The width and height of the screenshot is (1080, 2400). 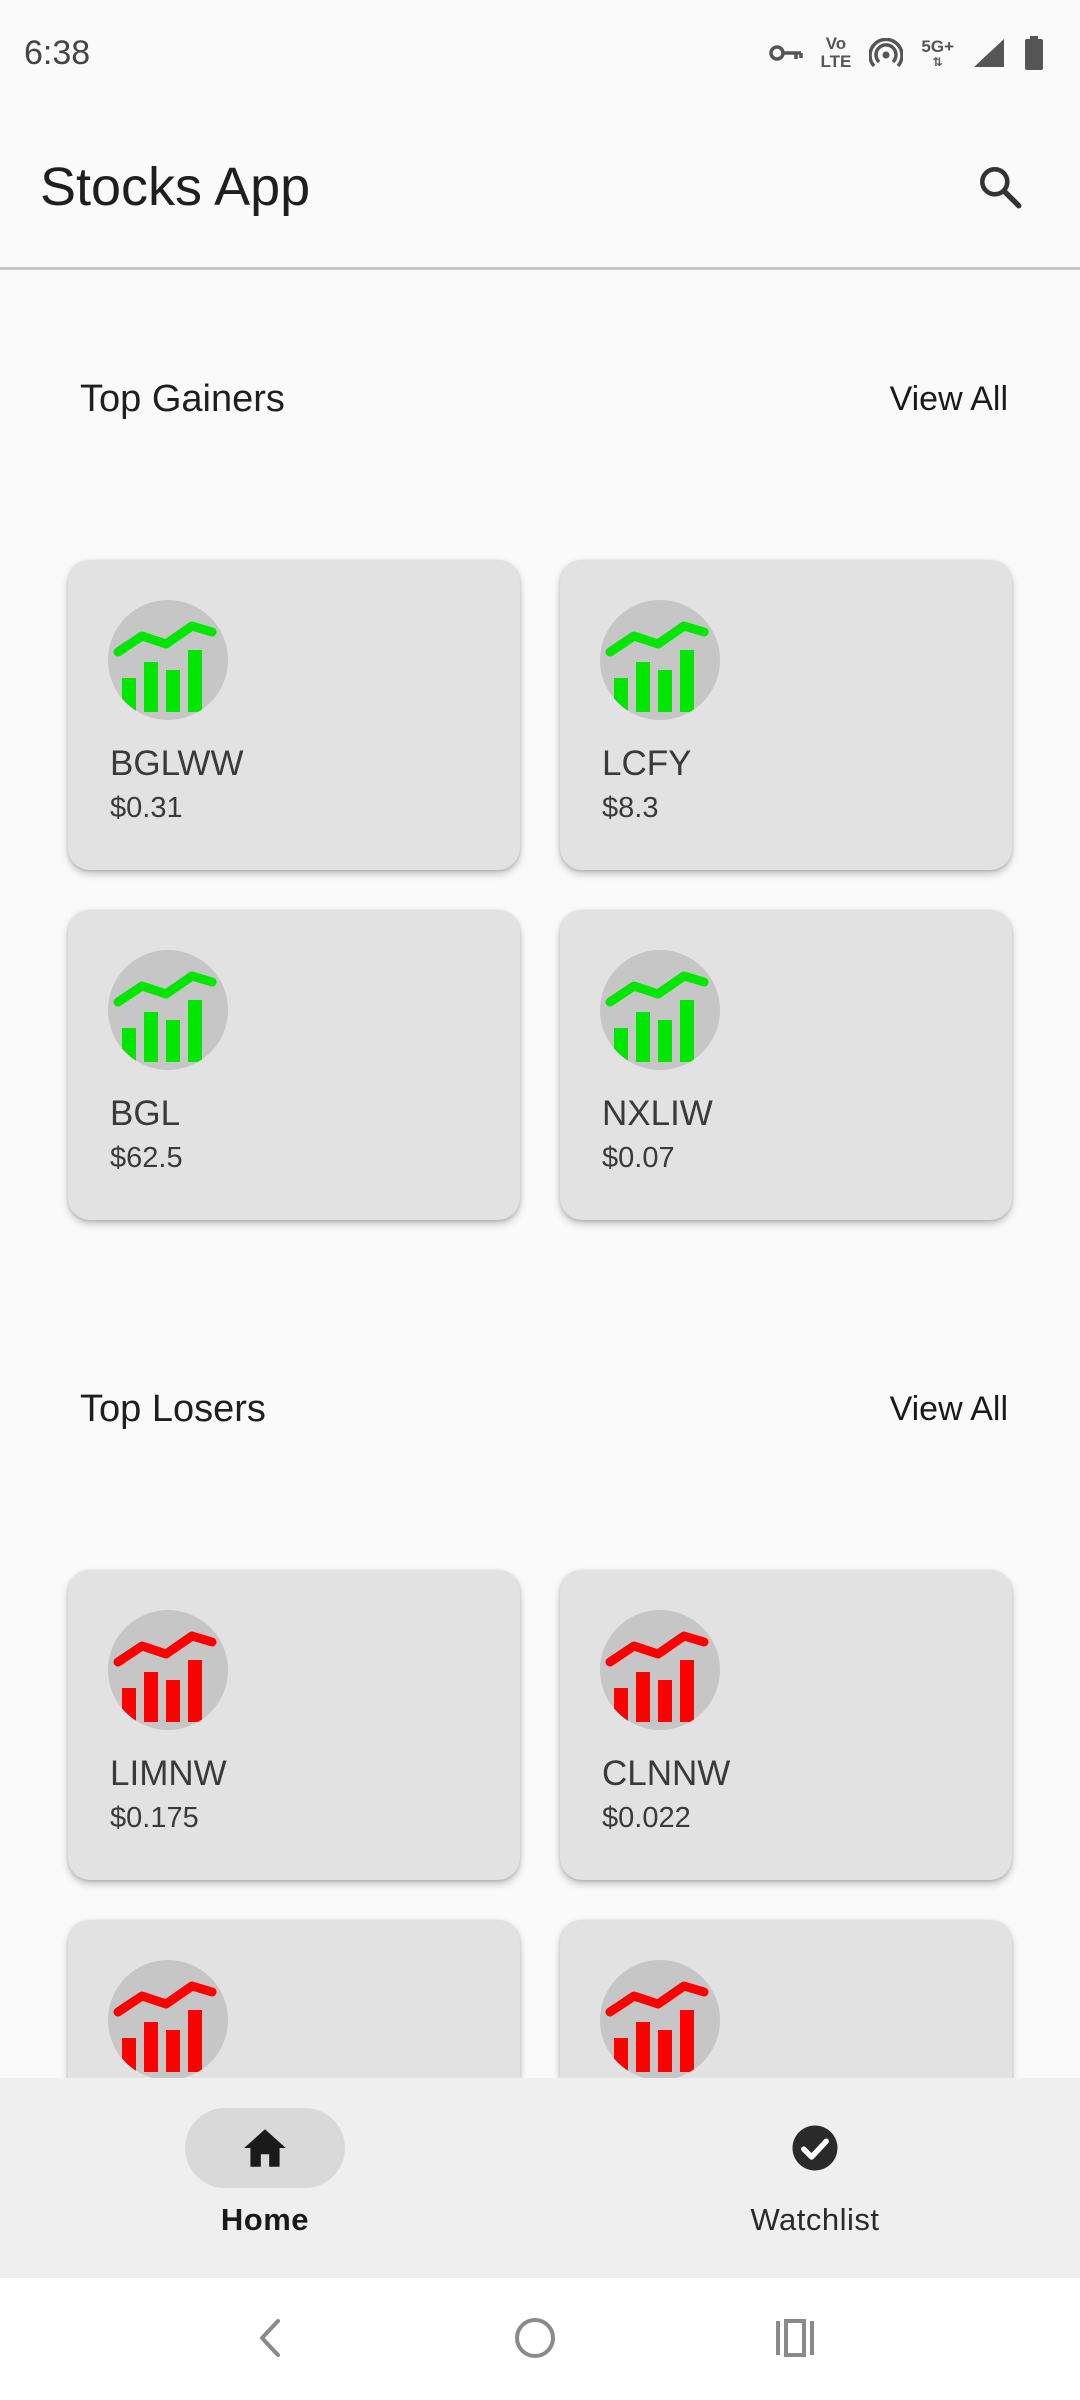 I want to click on stock-symbol: NXLIW, so click(x=657, y=1113).